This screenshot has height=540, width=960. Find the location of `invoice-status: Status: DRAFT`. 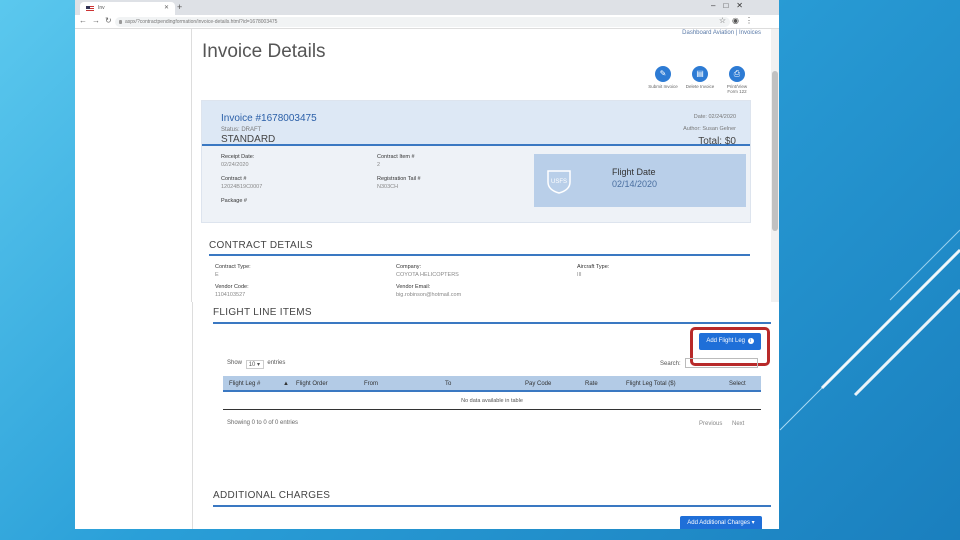

invoice-status: Status: DRAFT is located at coordinates (241, 130).